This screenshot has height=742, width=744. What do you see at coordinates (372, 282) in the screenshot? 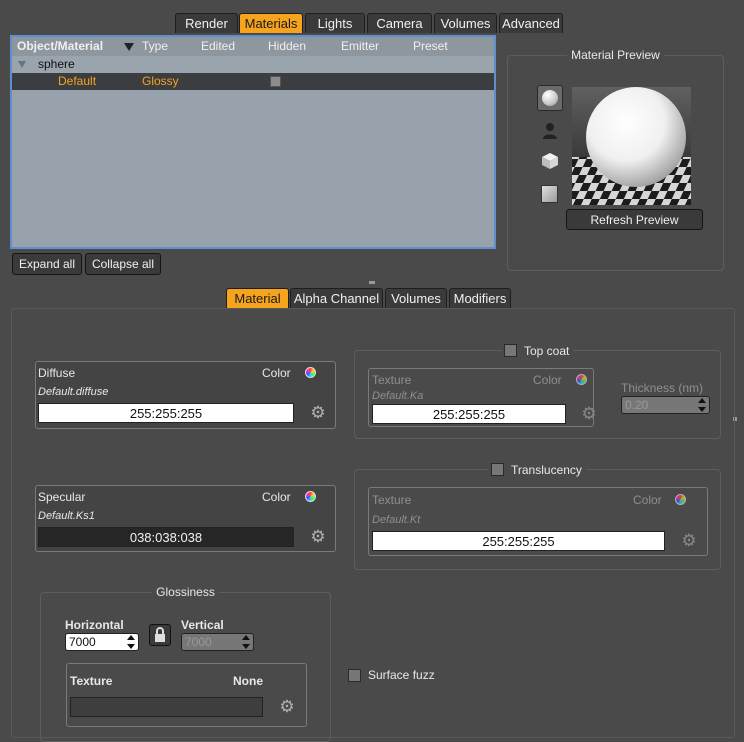
I see `splitter-handle` at bounding box center [372, 282].